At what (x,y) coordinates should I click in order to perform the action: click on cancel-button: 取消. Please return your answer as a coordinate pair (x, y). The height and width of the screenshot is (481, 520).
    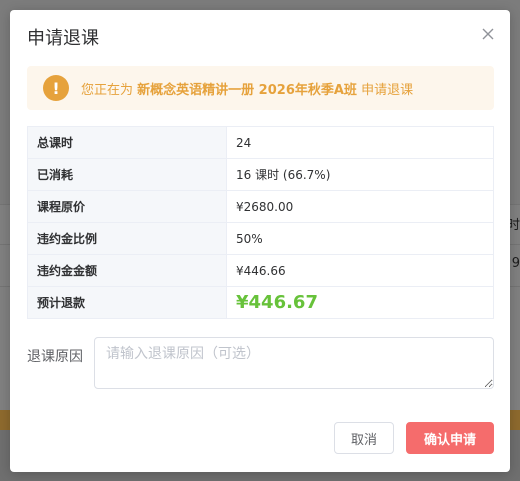
    Looking at the image, I should click on (364, 438).